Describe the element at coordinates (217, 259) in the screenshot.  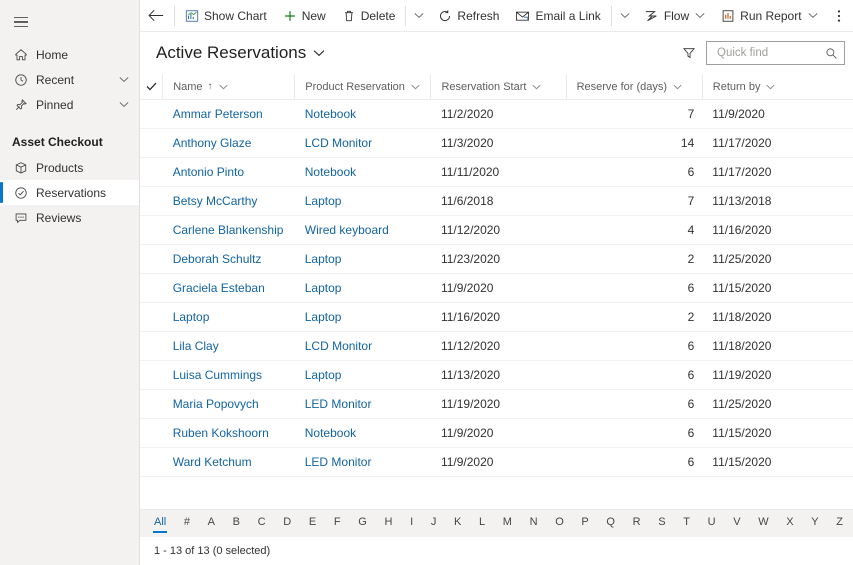
I see `name-link: Deborah Schultz` at that location.